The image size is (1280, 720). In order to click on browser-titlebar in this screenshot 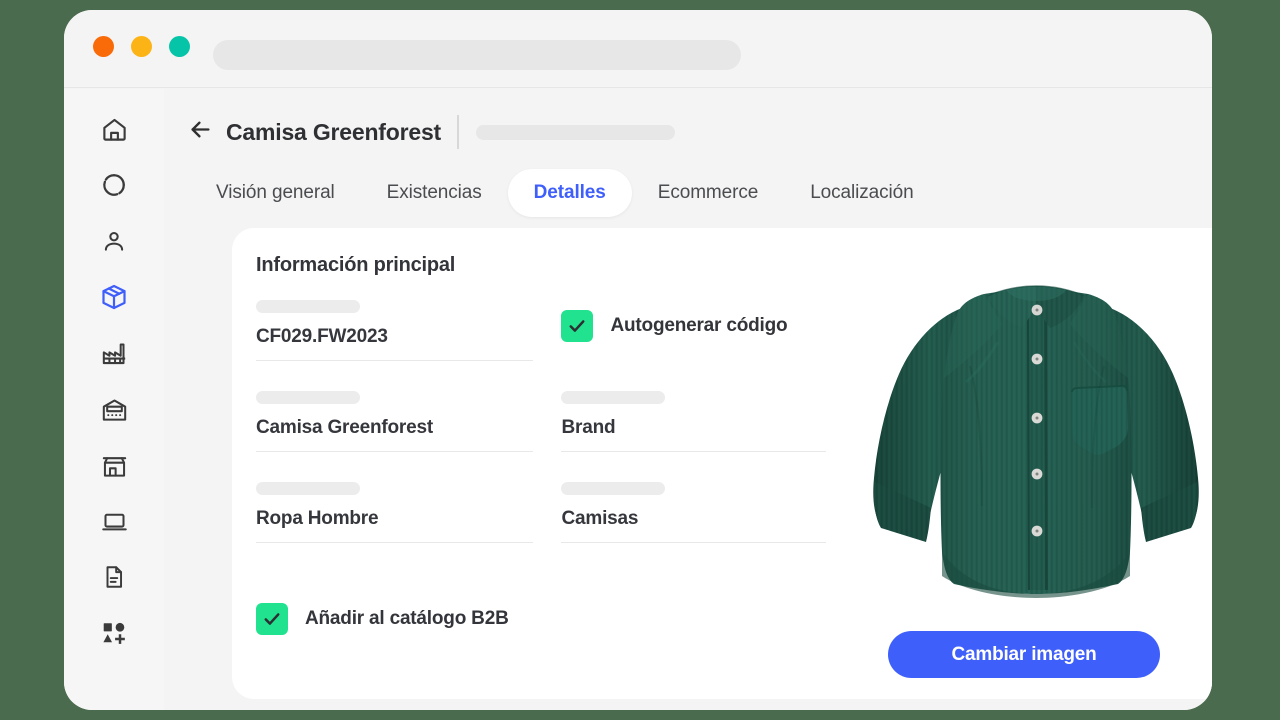, I will do `click(638, 49)`.